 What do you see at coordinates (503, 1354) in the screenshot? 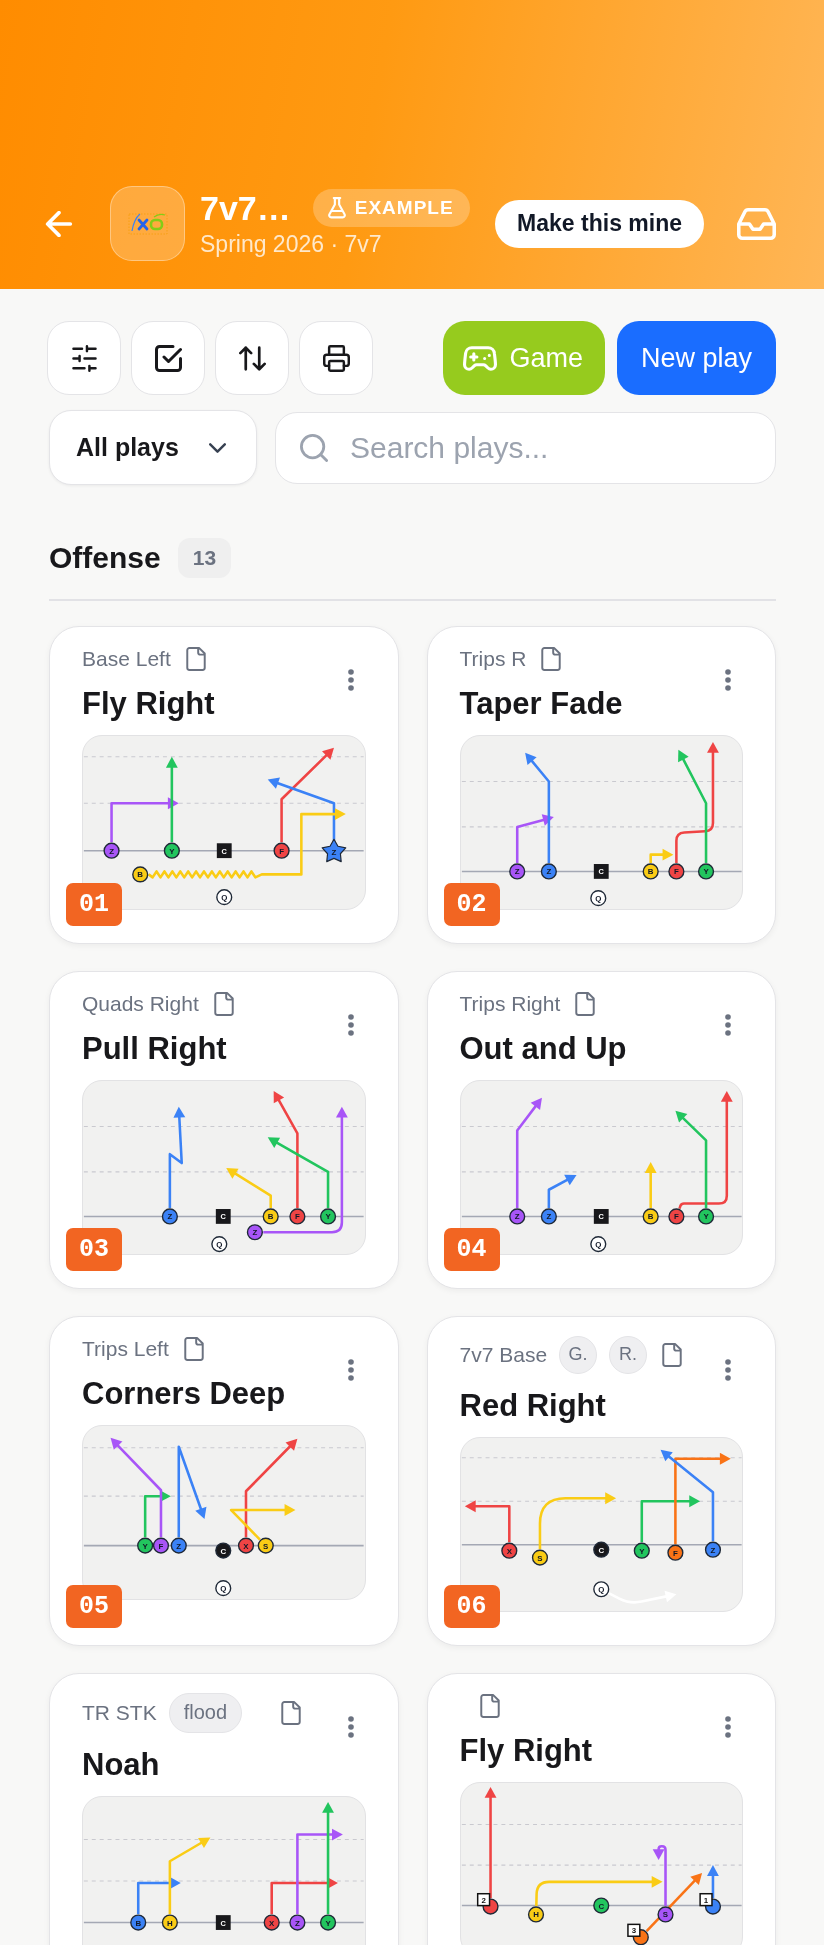
I see `formation-label: 7v7 Base` at bounding box center [503, 1354].